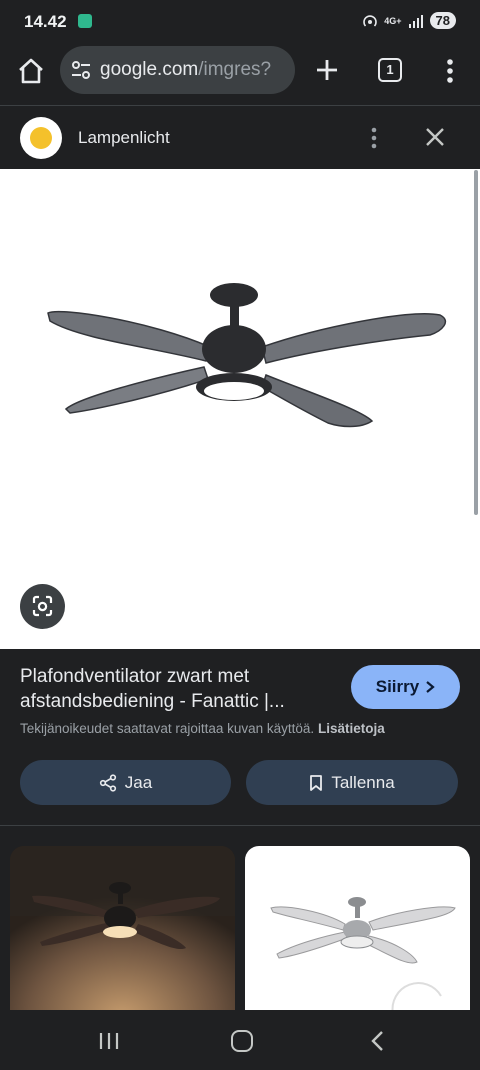 The width and height of the screenshot is (480, 1070). What do you see at coordinates (415, 21) in the screenshot?
I see `signal-icon` at bounding box center [415, 21].